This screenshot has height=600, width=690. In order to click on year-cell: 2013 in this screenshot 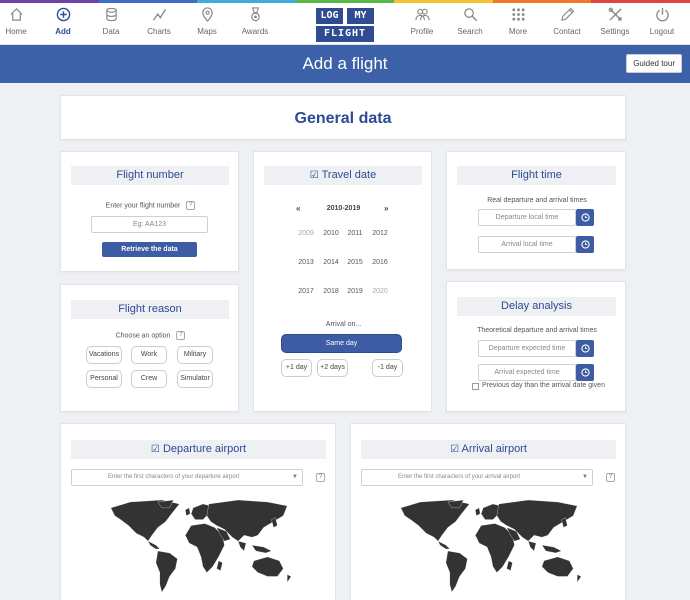, I will do `click(306, 262)`.